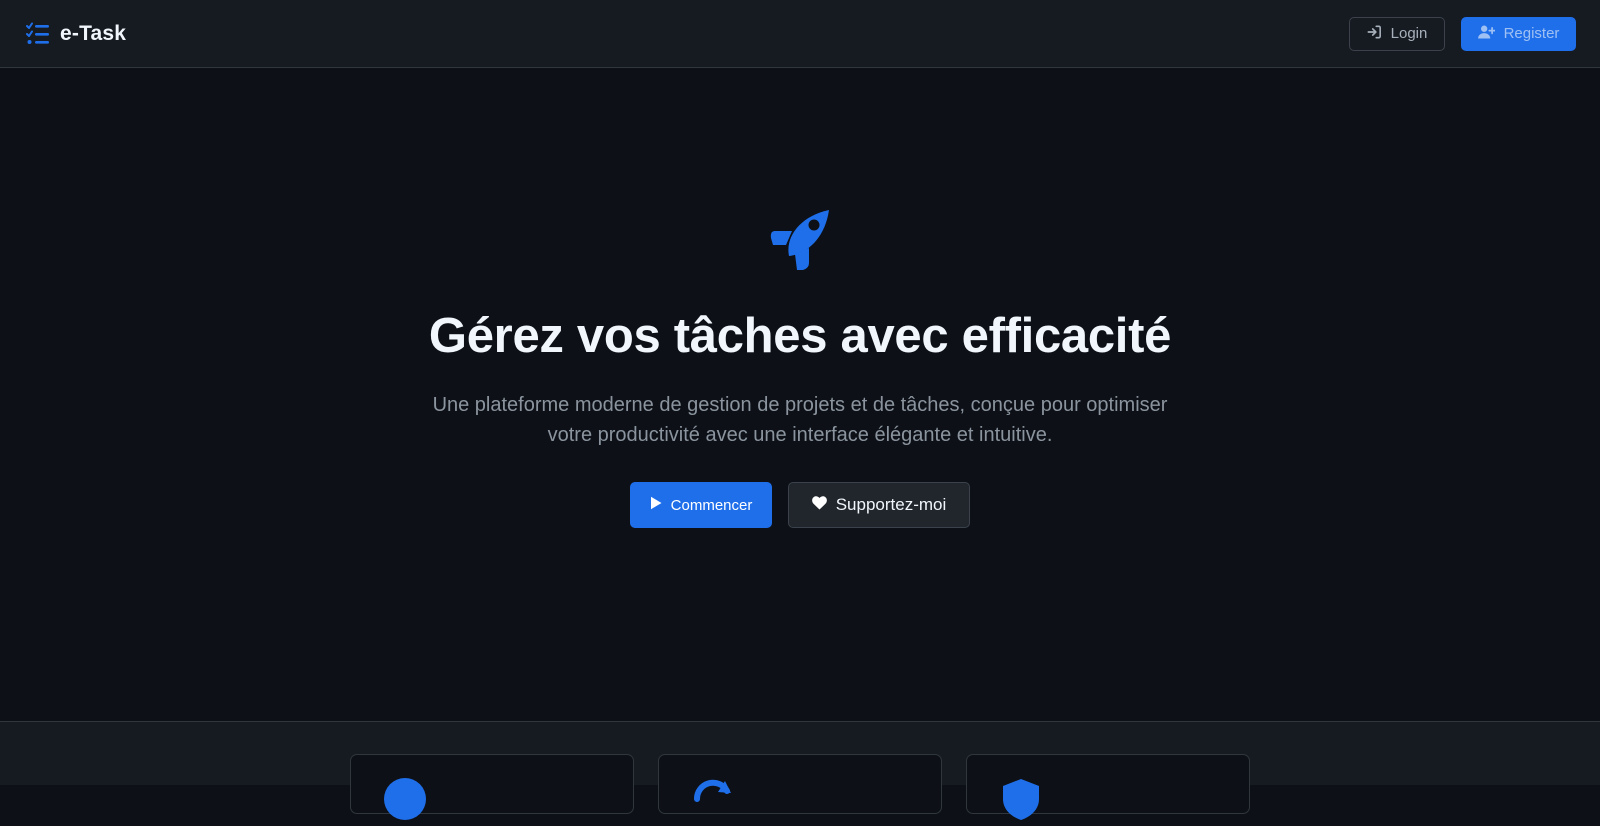 The height and width of the screenshot is (826, 1600). I want to click on register-button: Register, so click(1518, 33).